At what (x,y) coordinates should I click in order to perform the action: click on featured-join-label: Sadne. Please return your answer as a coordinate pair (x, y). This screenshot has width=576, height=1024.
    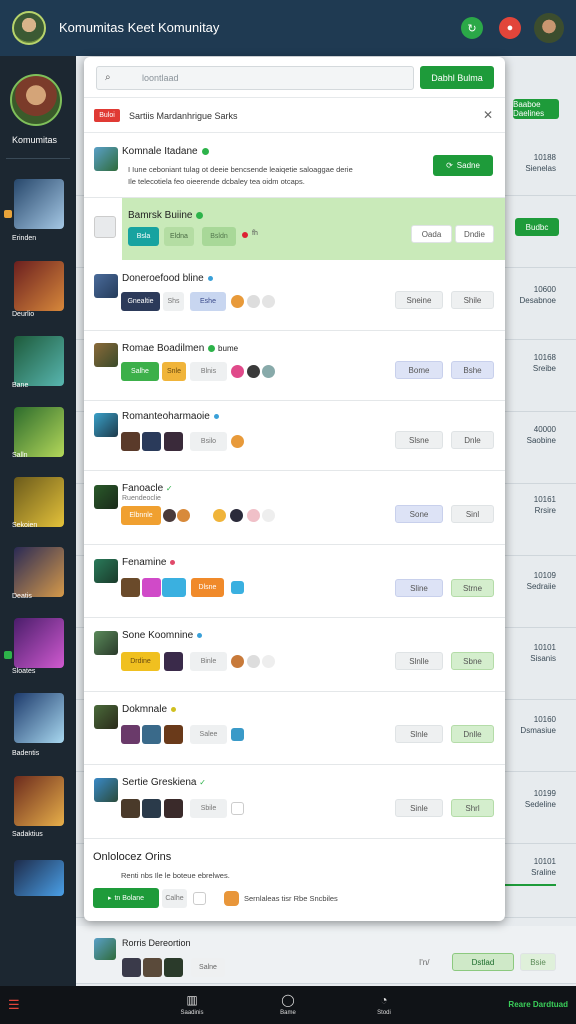
    Looking at the image, I should click on (468, 165).